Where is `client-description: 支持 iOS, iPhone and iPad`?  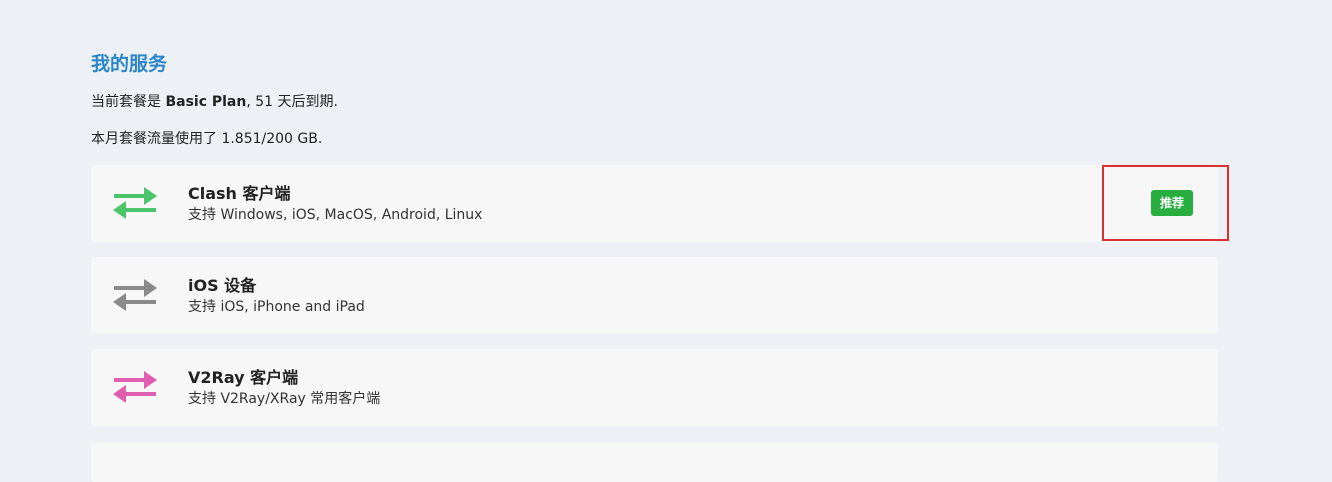 client-description: 支持 iOS, iPhone and iPad is located at coordinates (276, 307).